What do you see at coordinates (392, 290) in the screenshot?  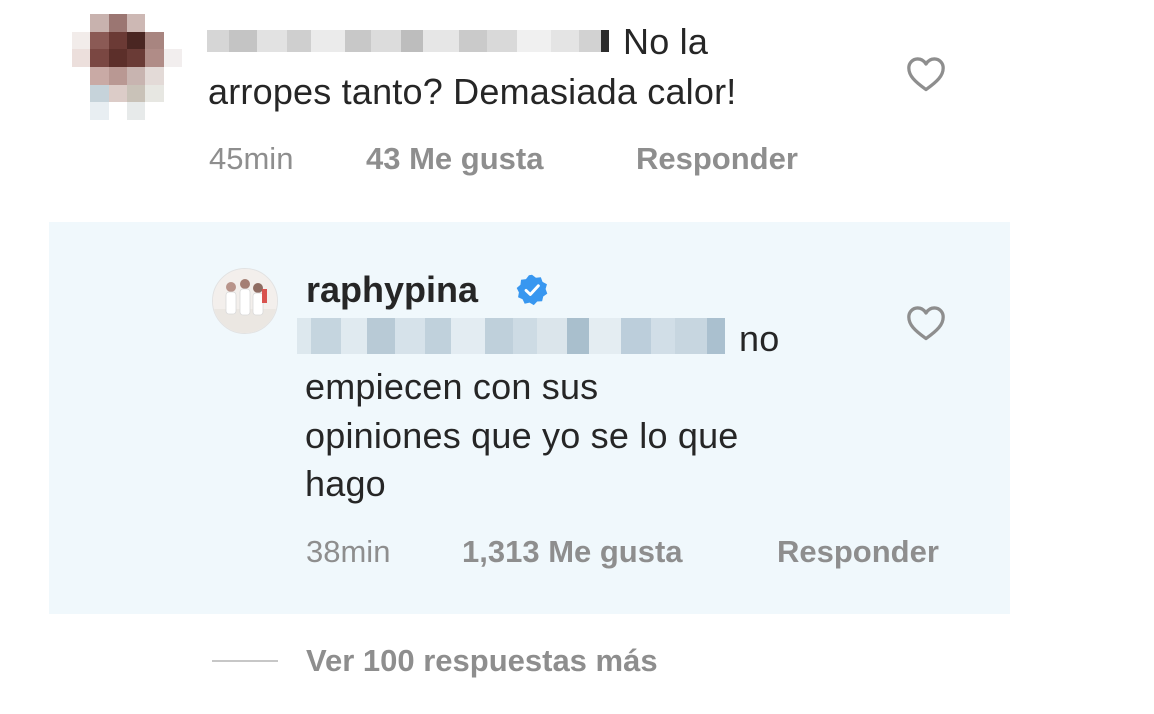 I see `reply-username: raphypina` at bounding box center [392, 290].